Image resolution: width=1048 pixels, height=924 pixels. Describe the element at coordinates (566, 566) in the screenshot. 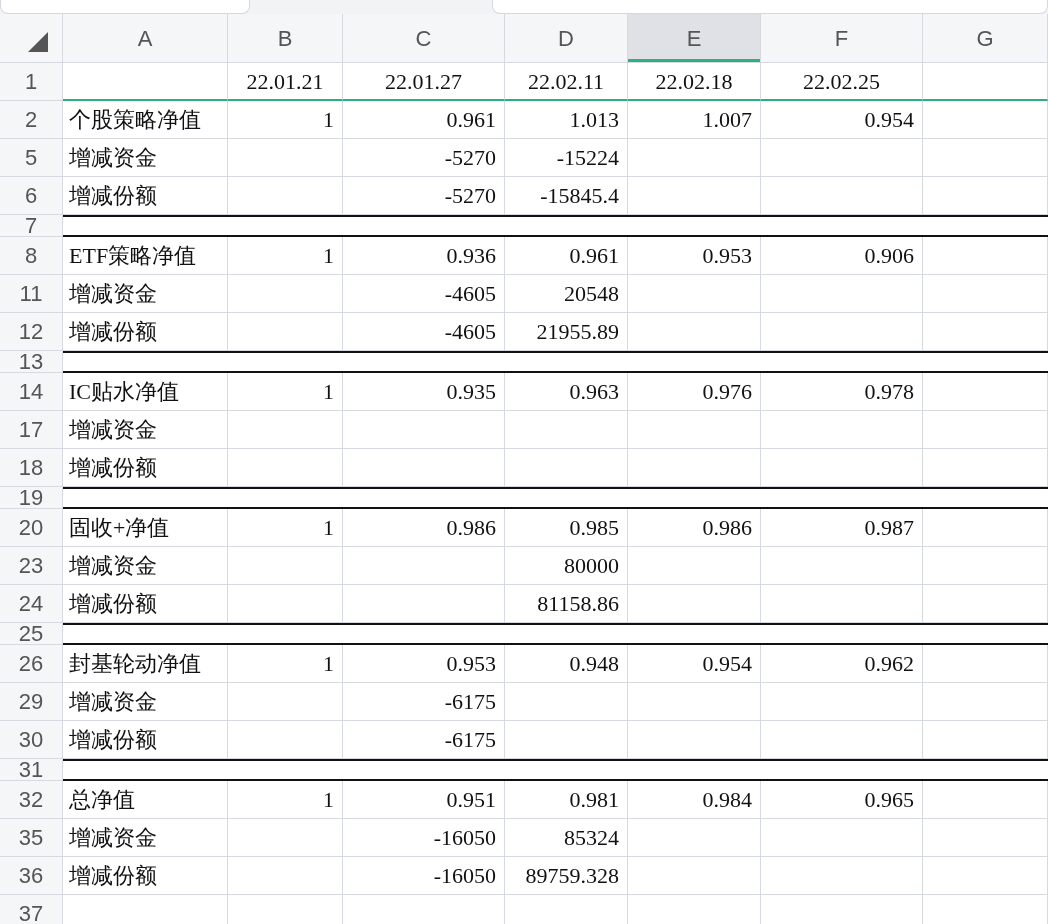

I see `table-cell: 80000` at that location.